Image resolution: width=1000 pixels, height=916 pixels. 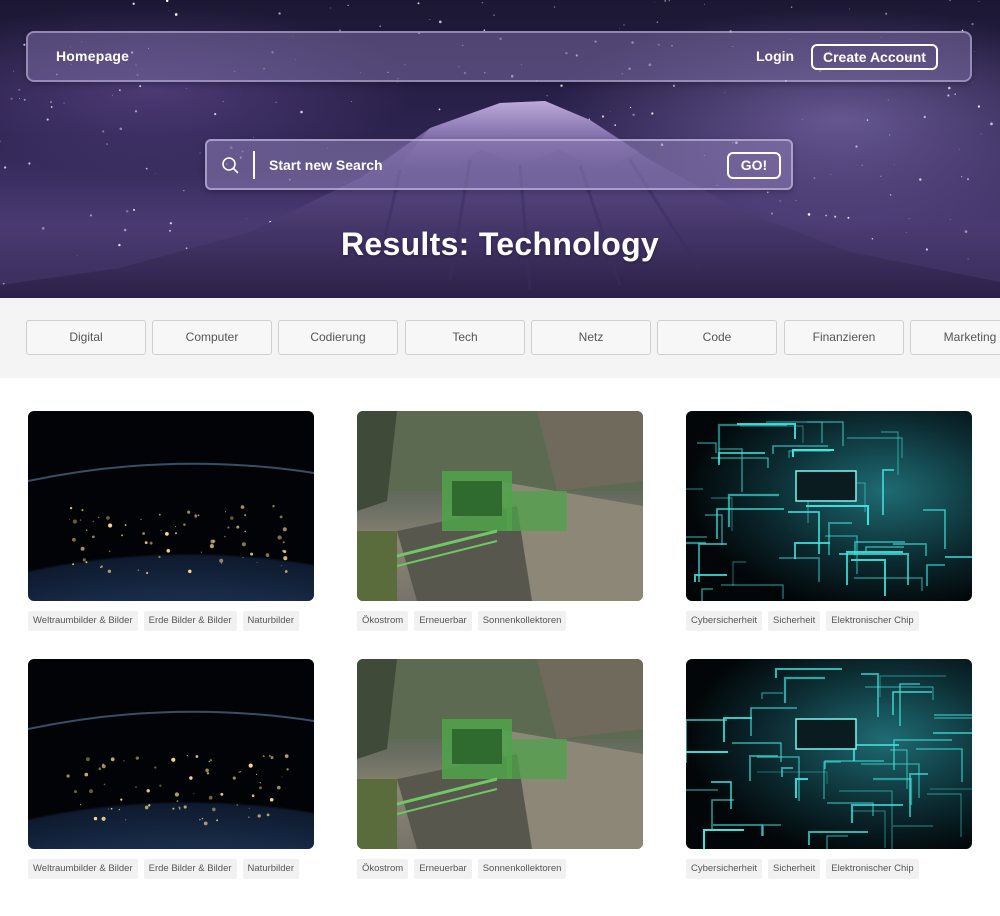 What do you see at coordinates (717, 337) in the screenshot?
I see `category-chip: Code` at bounding box center [717, 337].